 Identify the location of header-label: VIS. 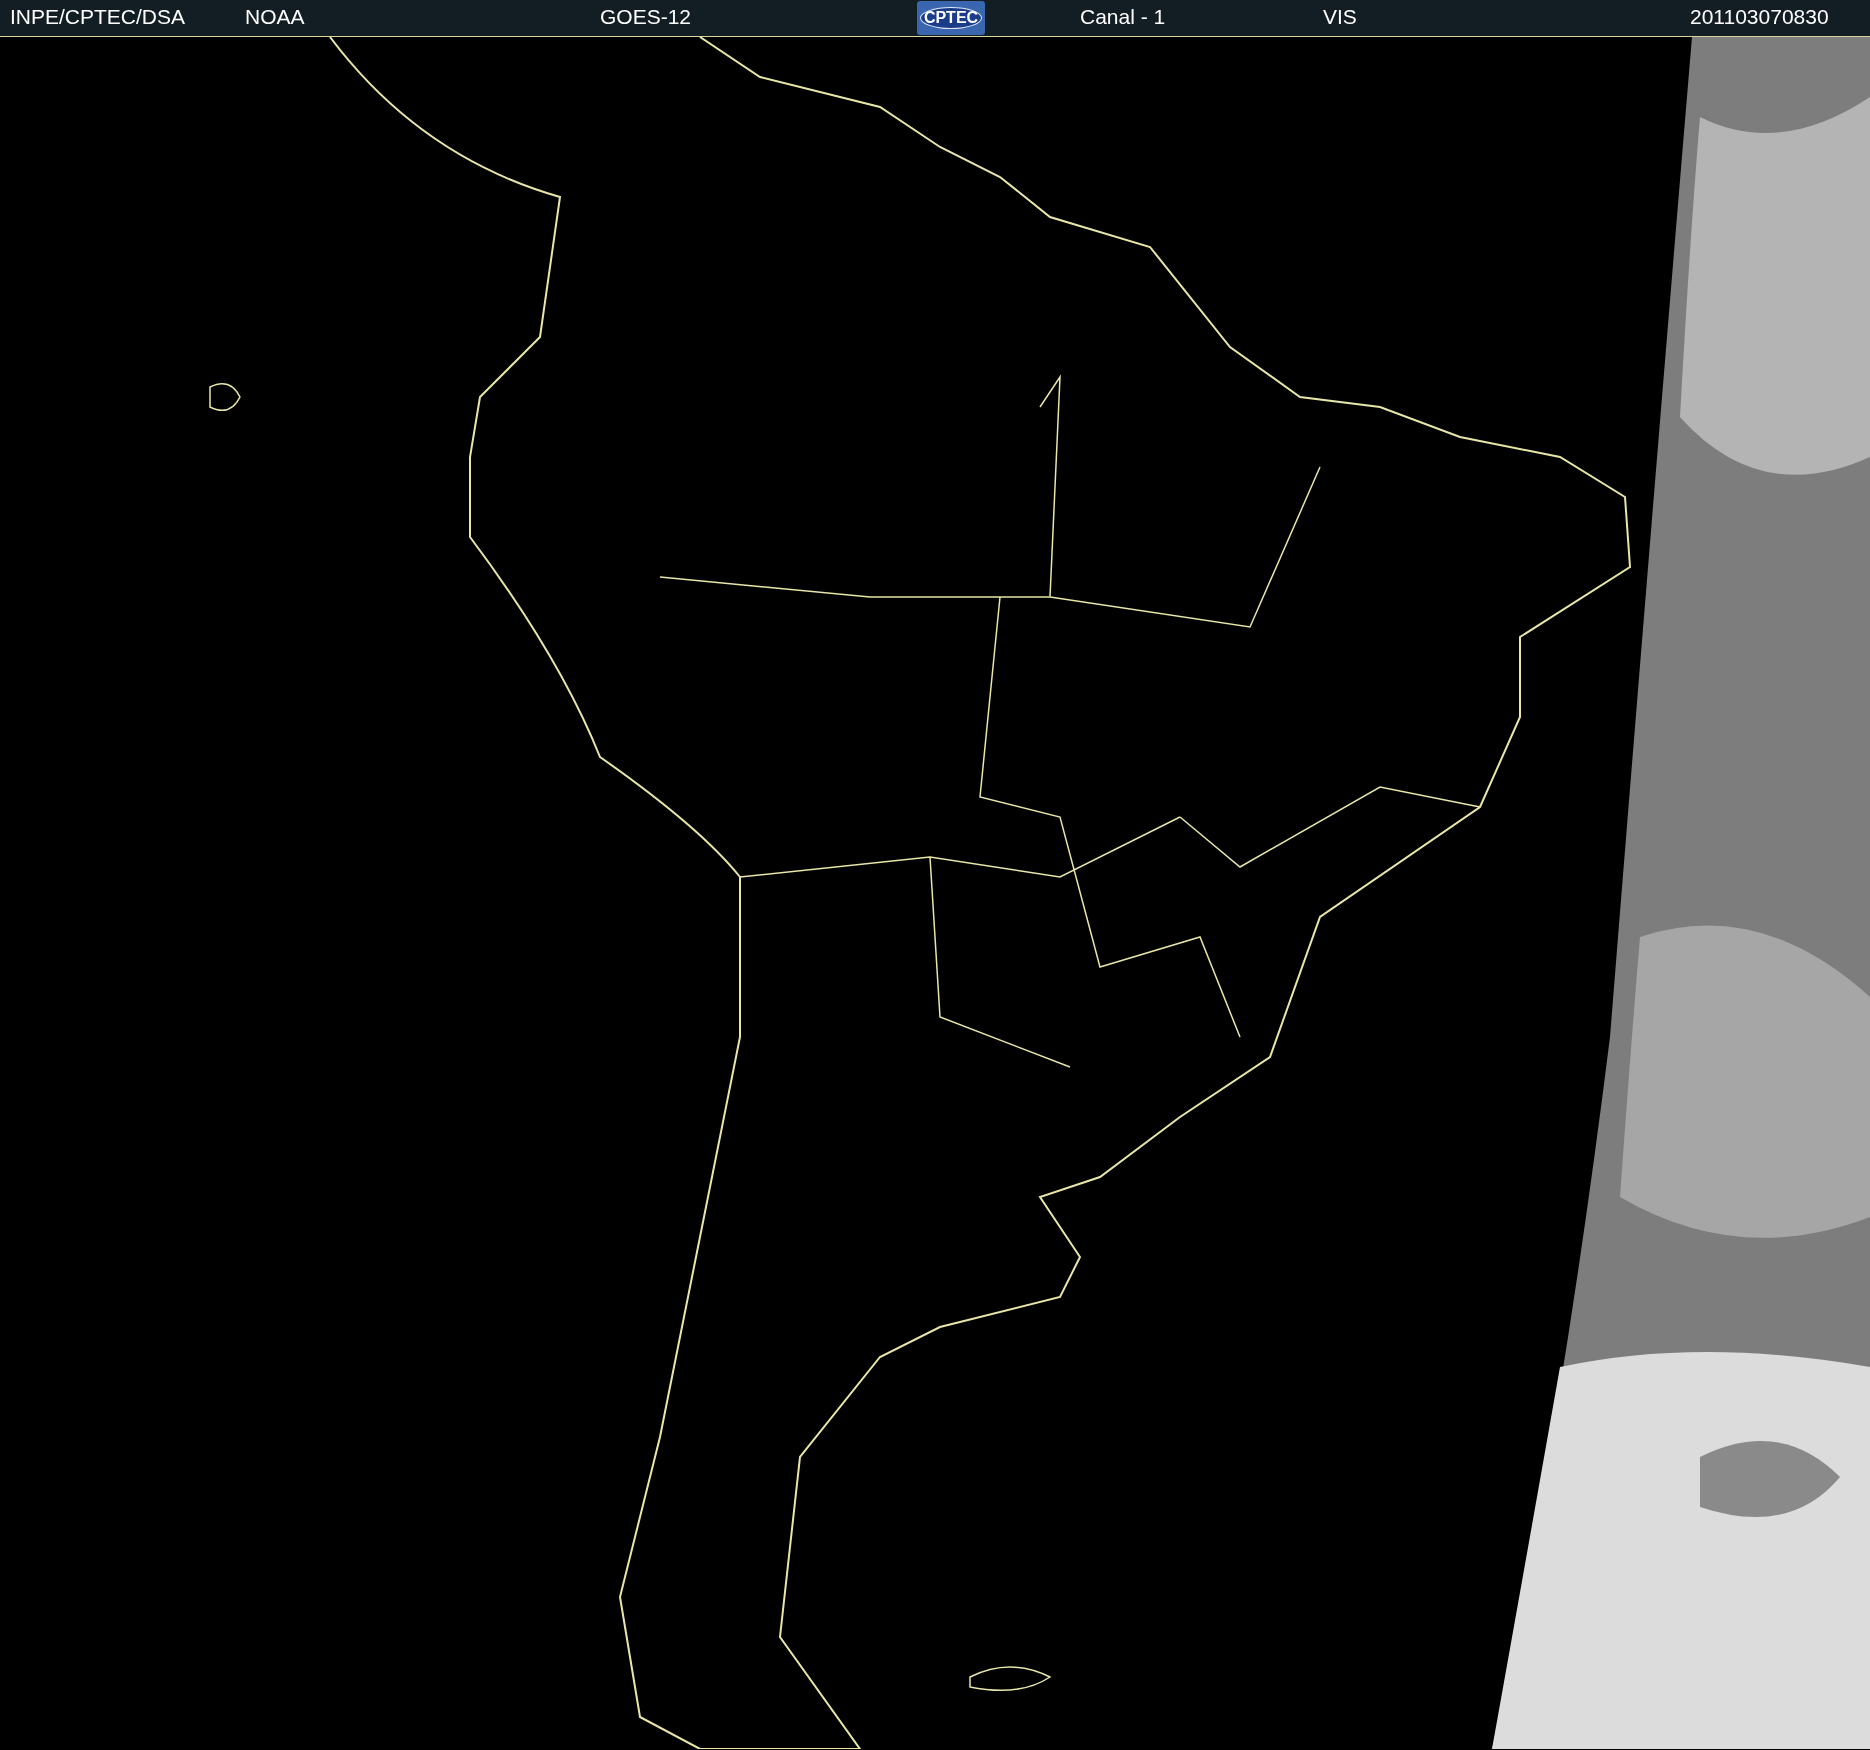
(1340, 16).